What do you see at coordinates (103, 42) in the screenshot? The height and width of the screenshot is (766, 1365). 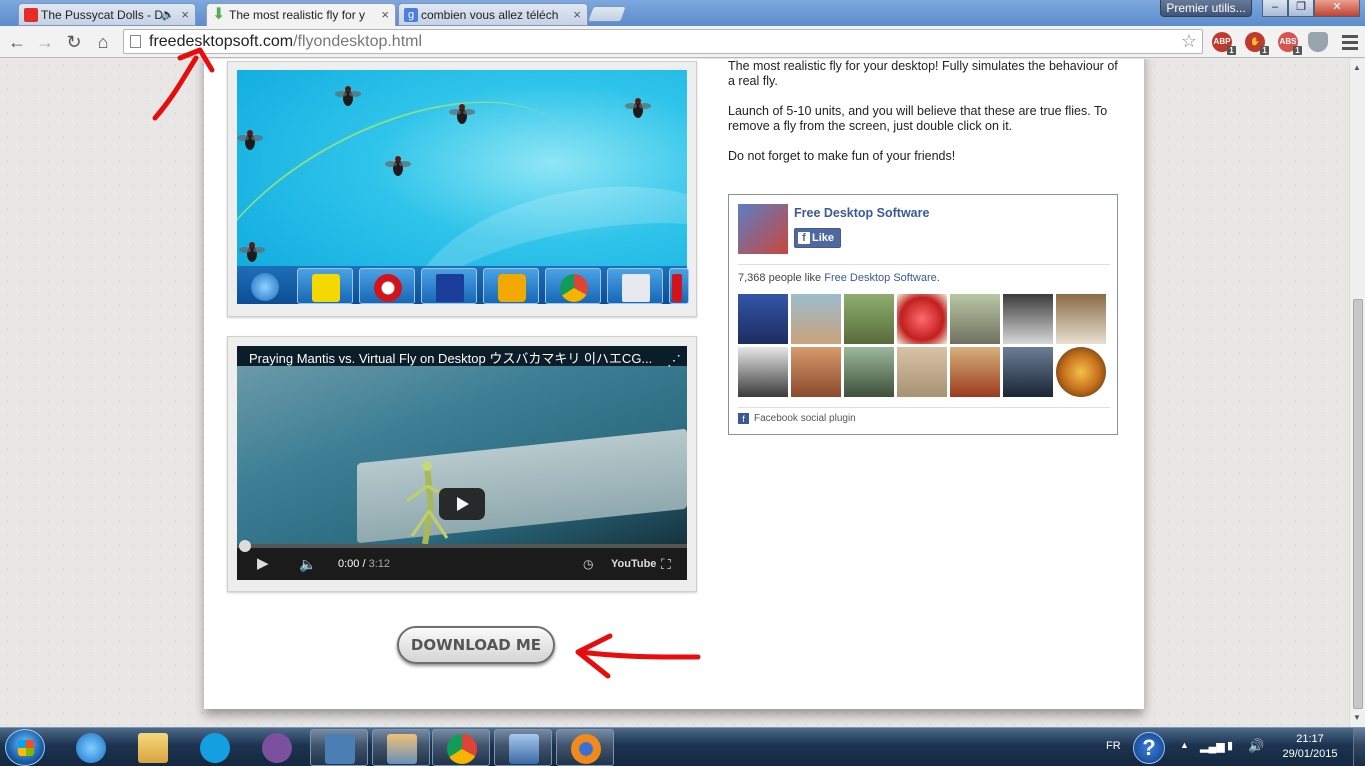 I see `home-icon: ⌂` at bounding box center [103, 42].